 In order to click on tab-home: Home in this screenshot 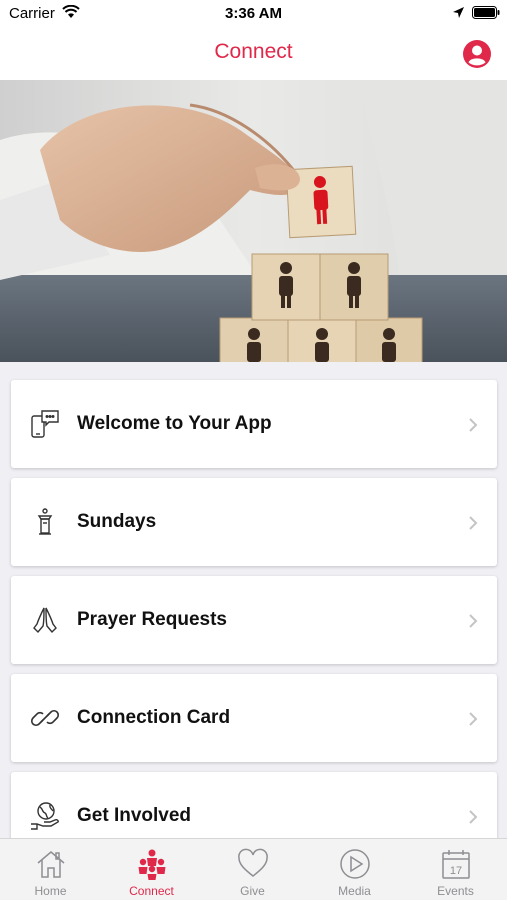, I will do `click(50, 869)`.